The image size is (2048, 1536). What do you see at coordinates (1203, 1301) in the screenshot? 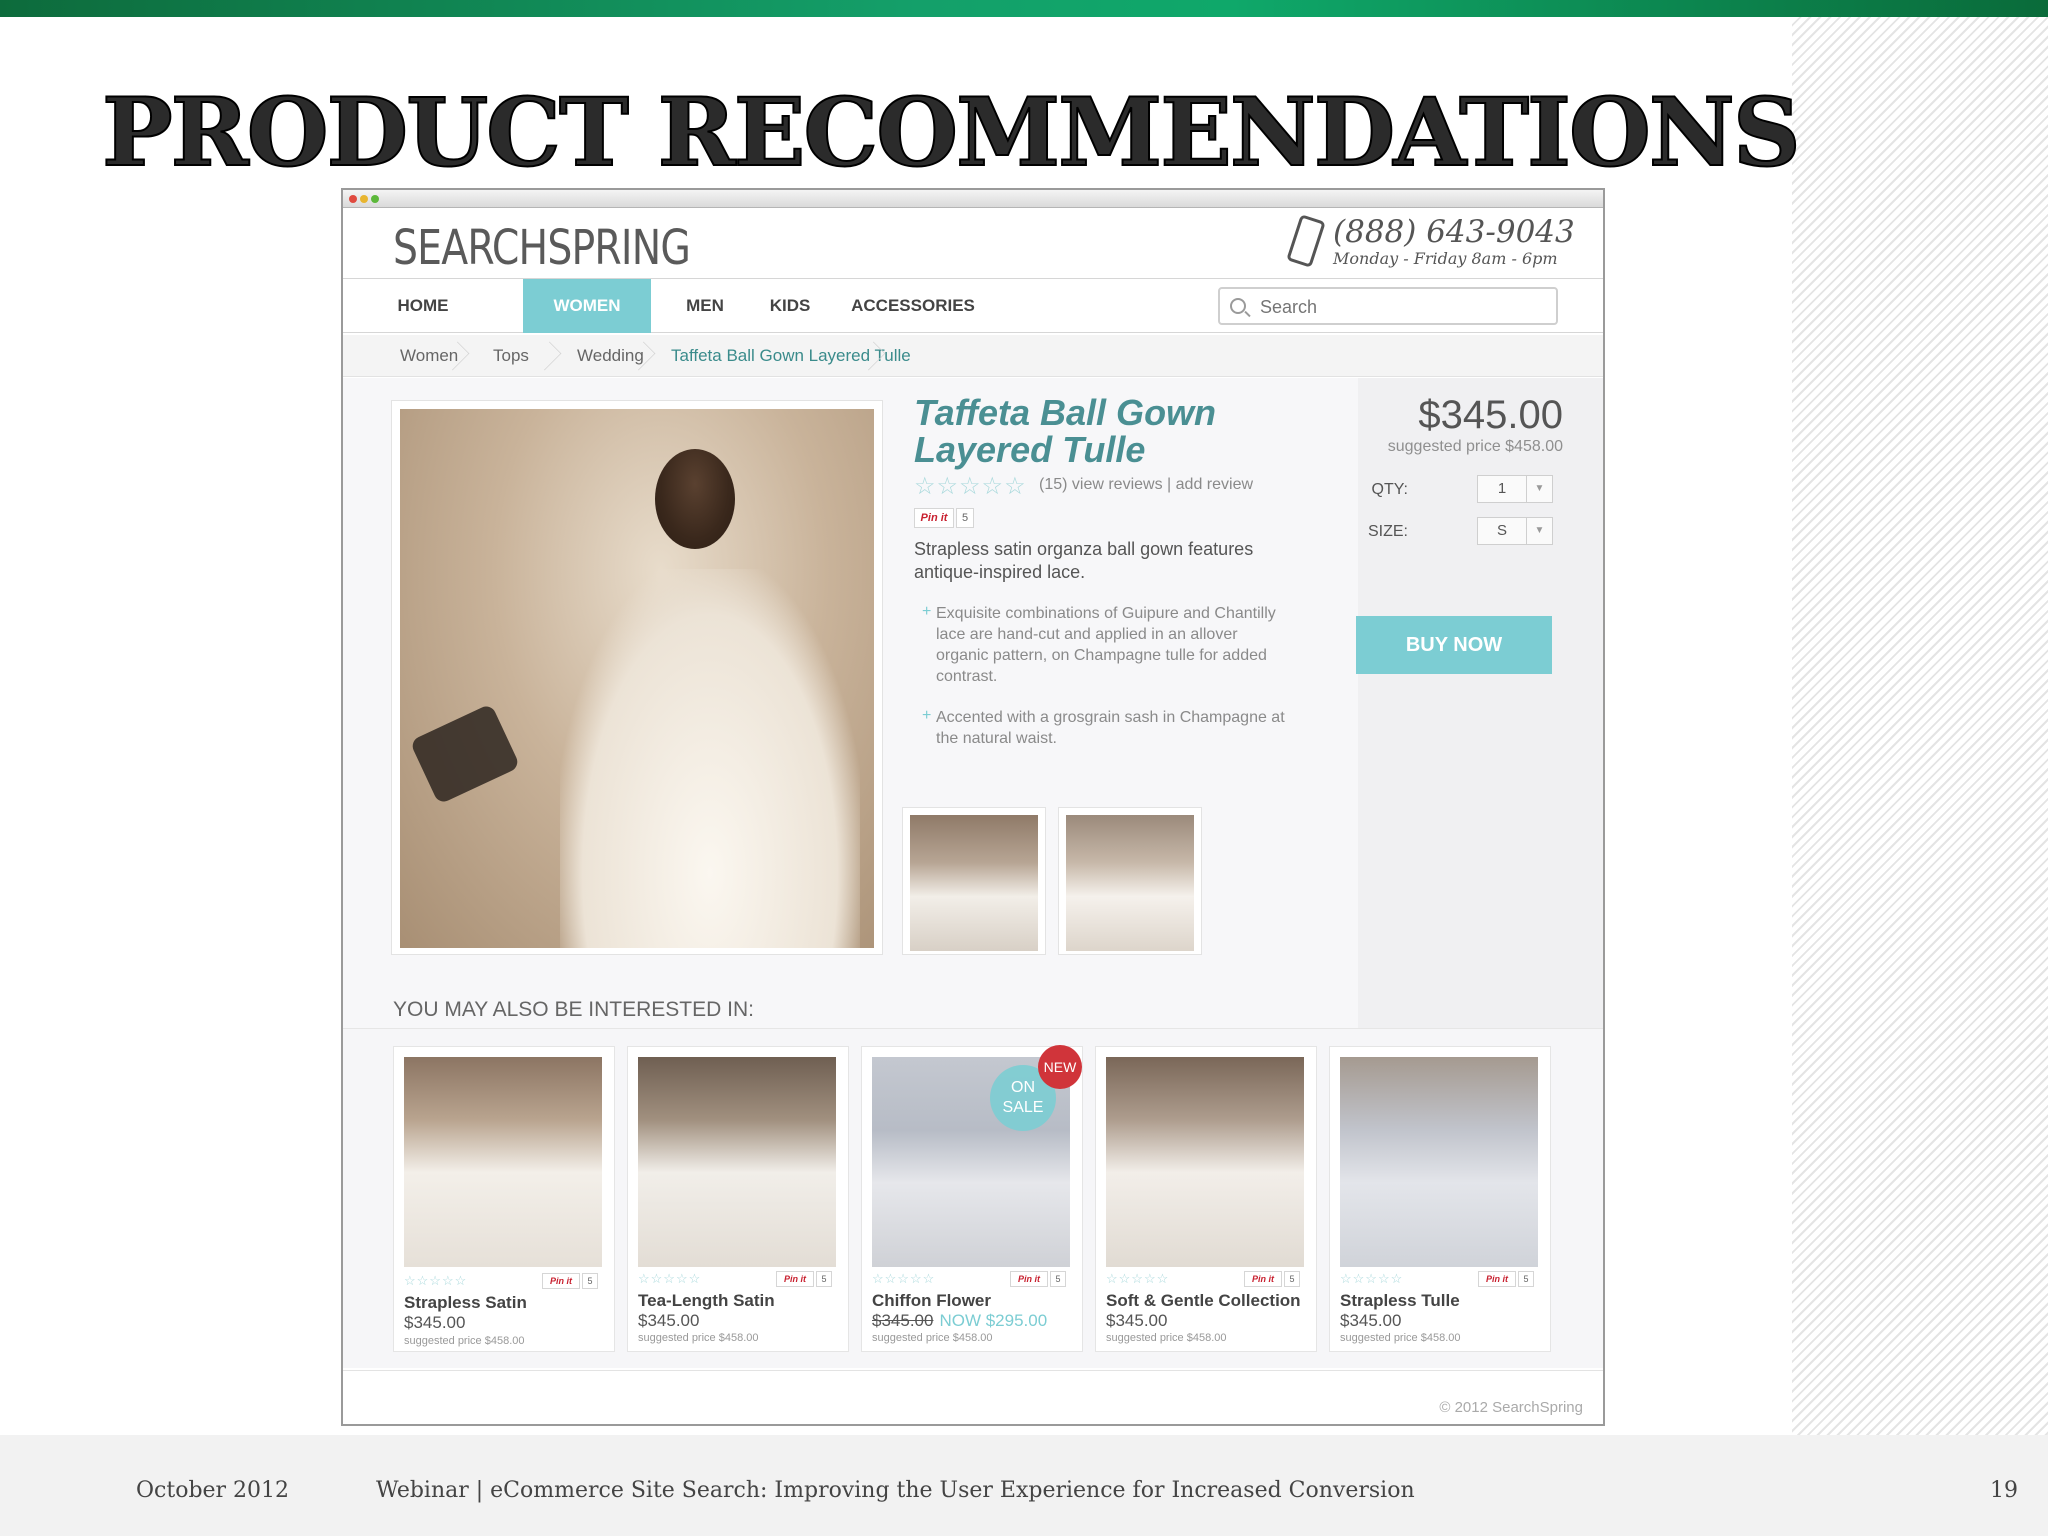
I see `recommendation-name: Soft & Gentle Collection` at bounding box center [1203, 1301].